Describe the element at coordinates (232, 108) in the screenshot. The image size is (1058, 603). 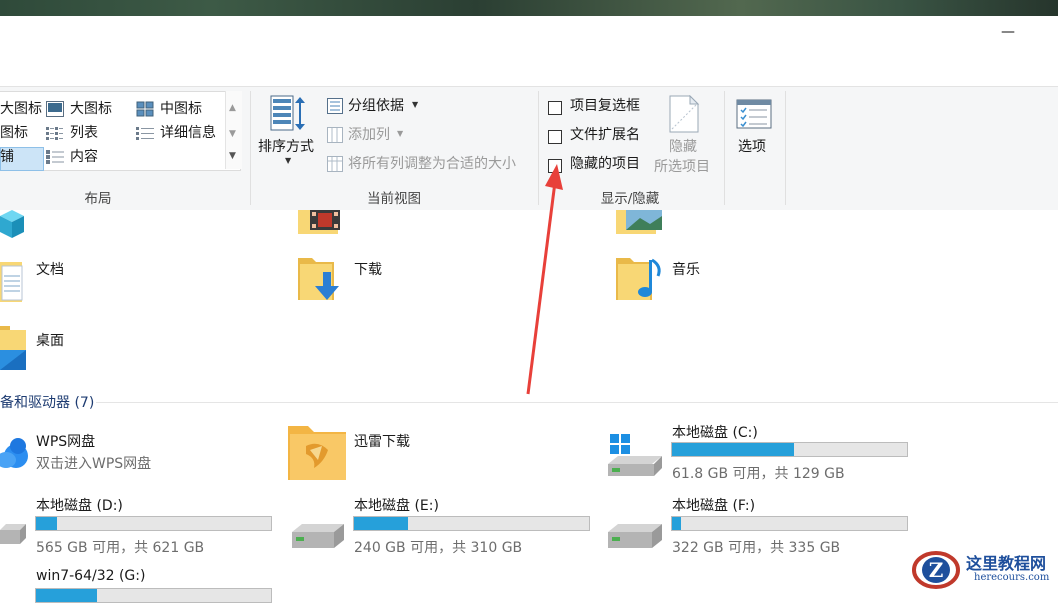
I see `scroll-up-icon: ▲` at that location.